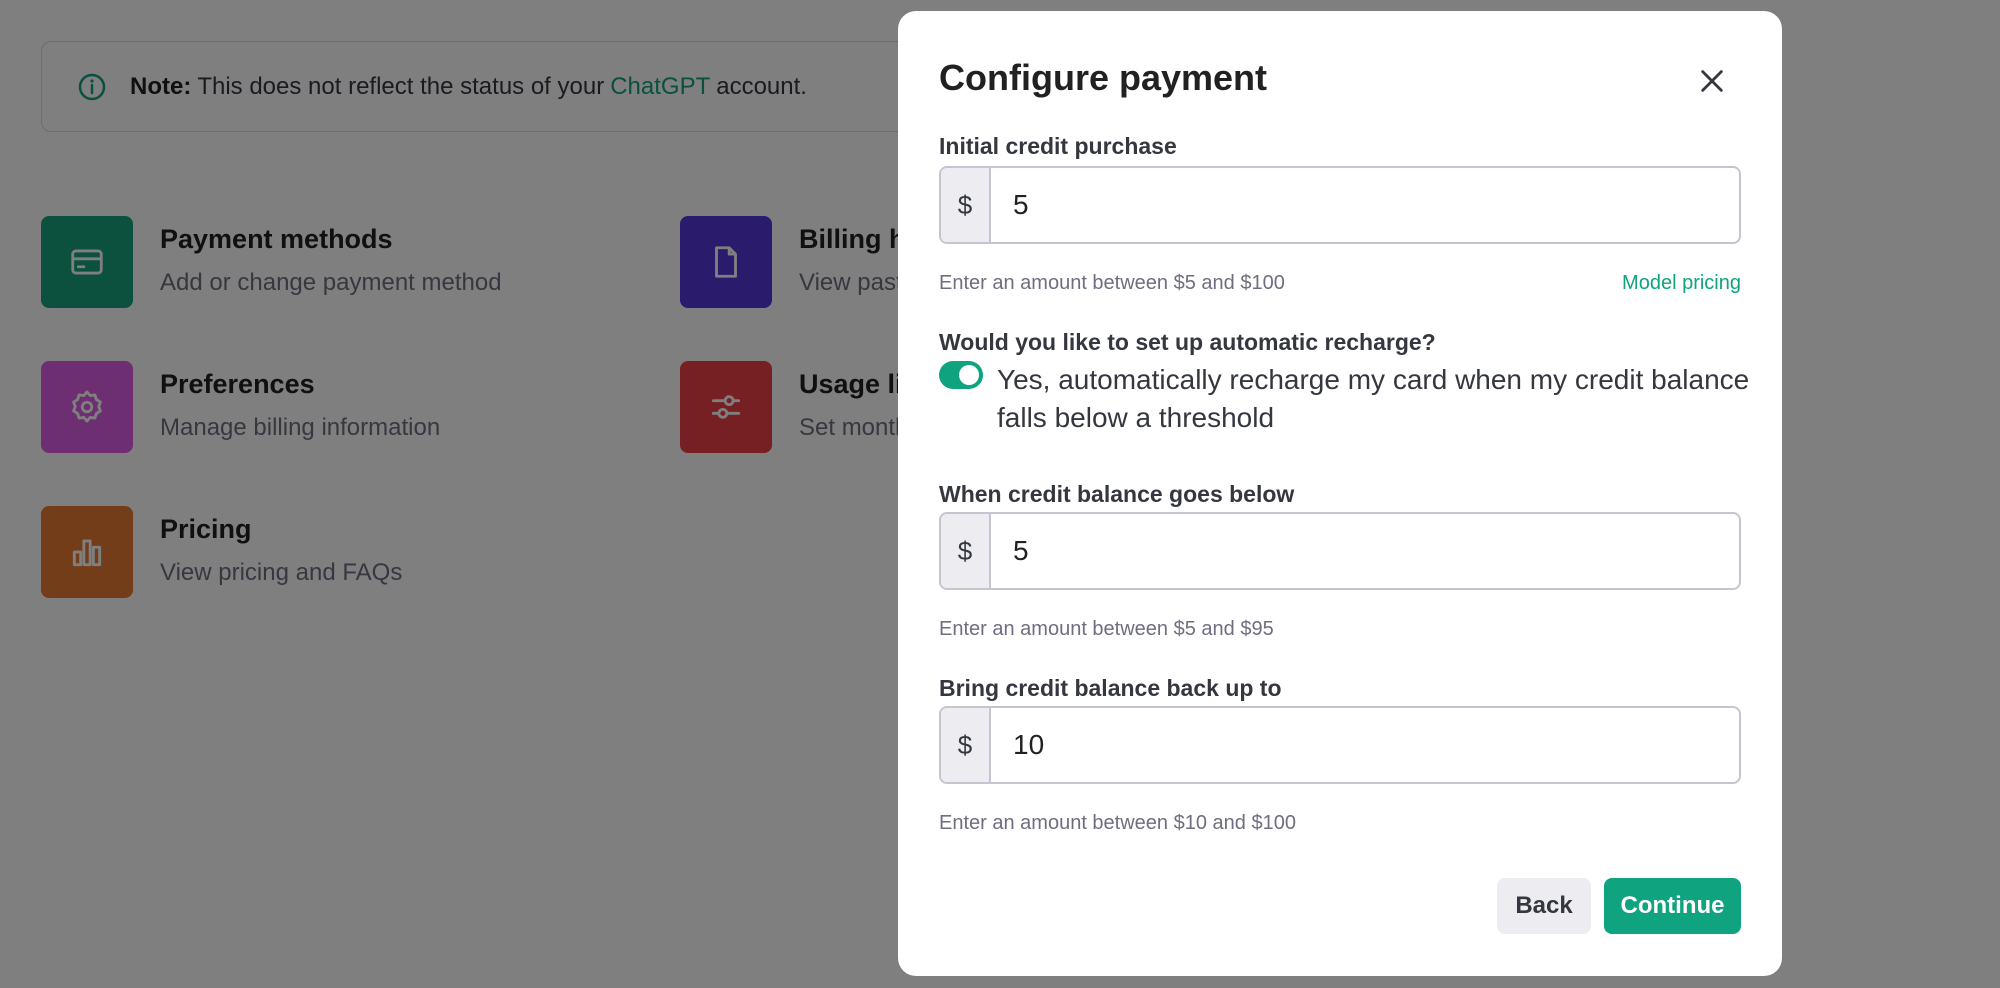  I want to click on threshold-input: 5, so click(1365, 551).